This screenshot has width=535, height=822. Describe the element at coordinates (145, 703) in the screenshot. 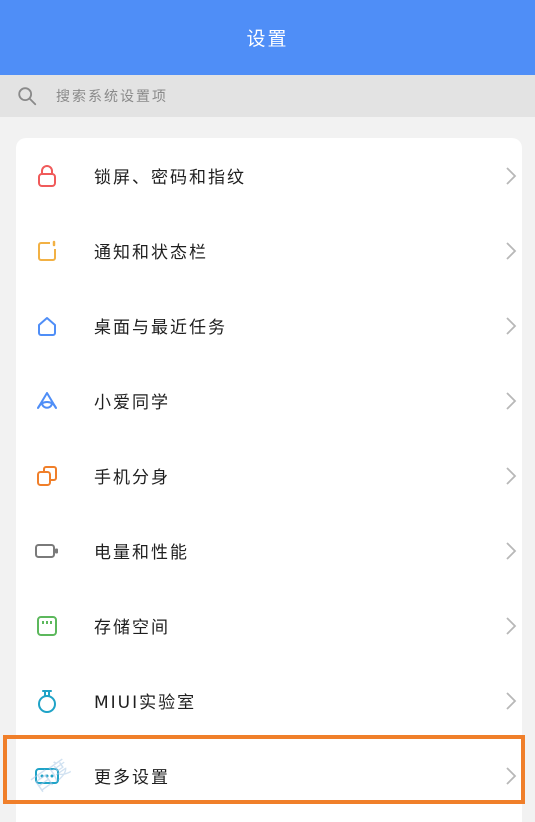

I see `settings-item-label: MIUI实验室` at that location.